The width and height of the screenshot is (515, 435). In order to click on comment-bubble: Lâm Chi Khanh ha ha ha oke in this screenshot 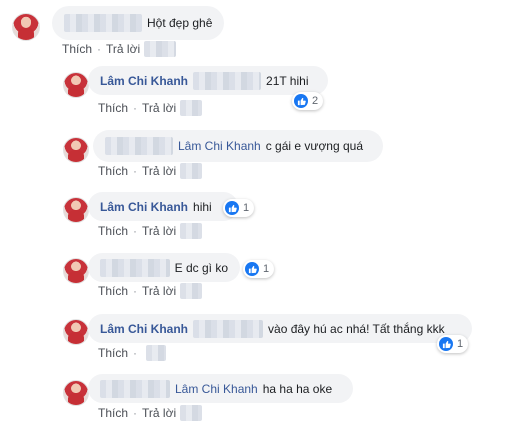, I will do `click(220, 388)`.